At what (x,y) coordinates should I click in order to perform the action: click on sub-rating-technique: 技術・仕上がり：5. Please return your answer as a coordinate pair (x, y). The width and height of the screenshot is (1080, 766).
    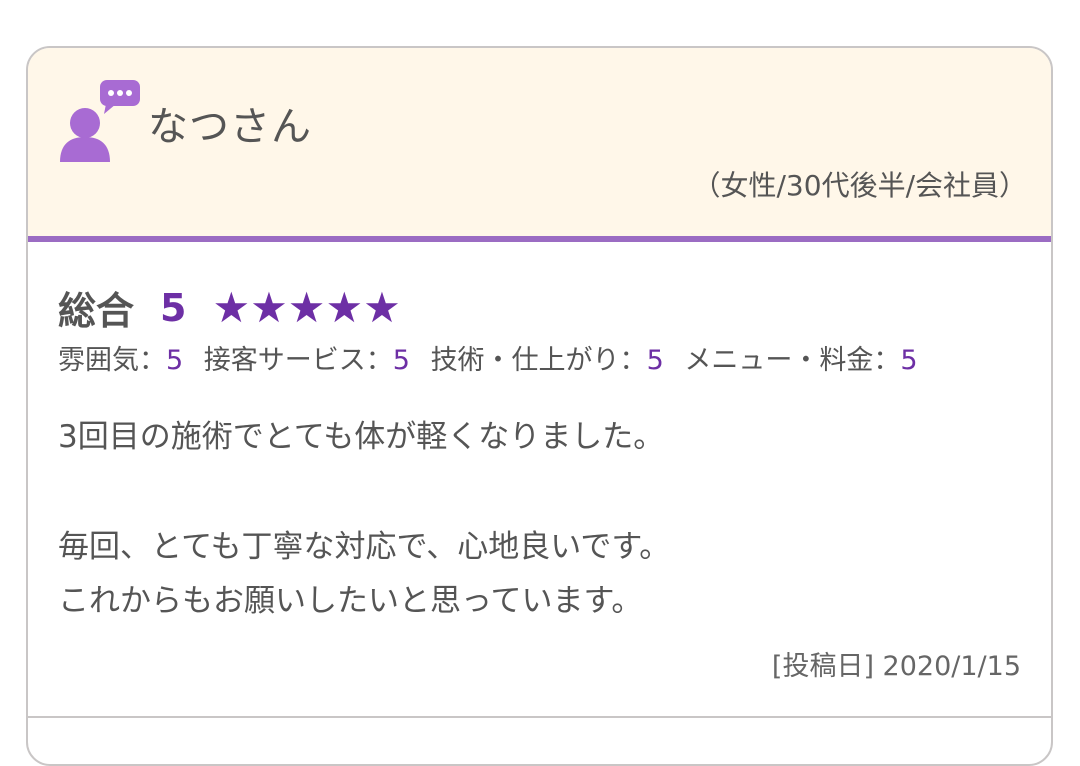
    Looking at the image, I should click on (547, 360).